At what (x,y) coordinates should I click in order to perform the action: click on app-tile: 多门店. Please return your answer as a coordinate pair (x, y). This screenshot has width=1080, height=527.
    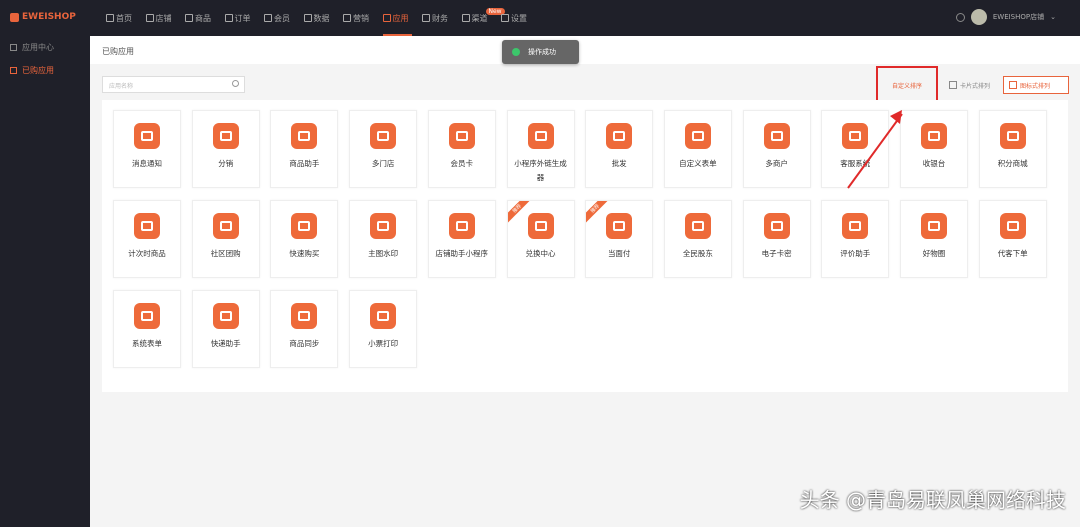
    Looking at the image, I should click on (383, 149).